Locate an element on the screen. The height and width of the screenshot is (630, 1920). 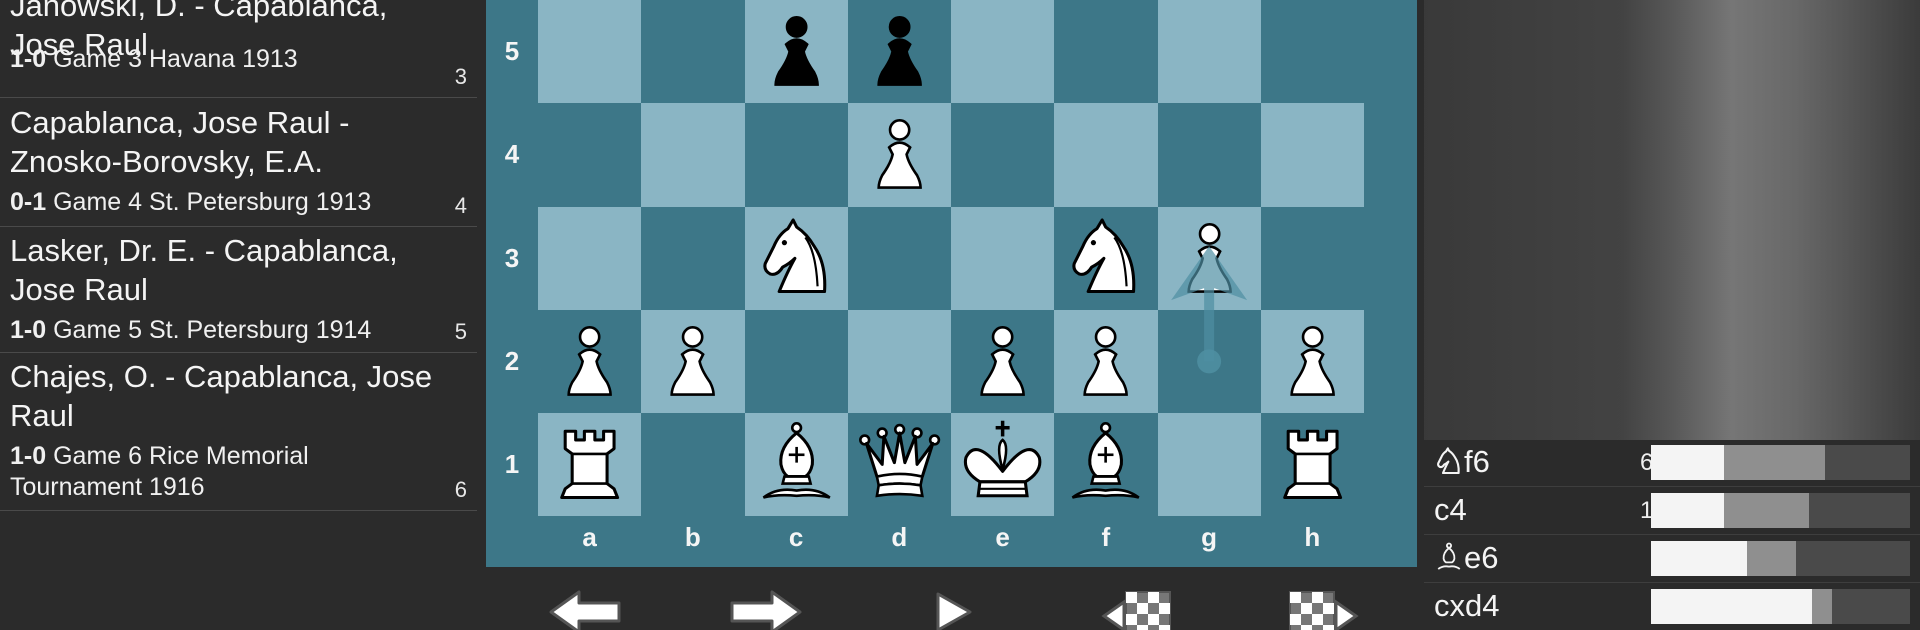
white-queen-icon is located at coordinates (899, 462).